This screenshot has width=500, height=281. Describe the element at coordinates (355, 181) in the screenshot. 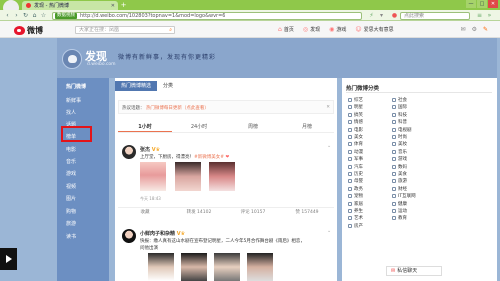

I see `sidebar-category-item: 母婴` at that location.